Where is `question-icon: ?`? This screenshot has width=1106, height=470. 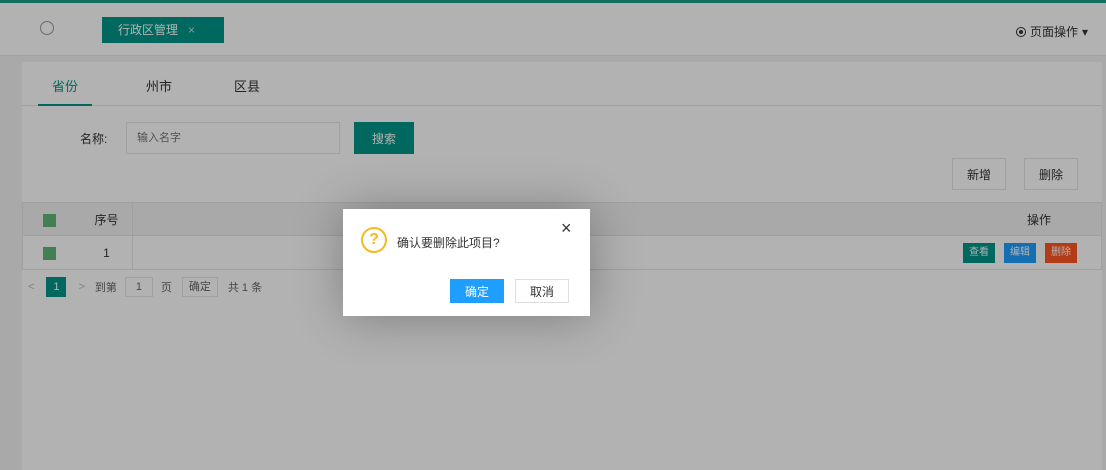 question-icon: ? is located at coordinates (374, 240).